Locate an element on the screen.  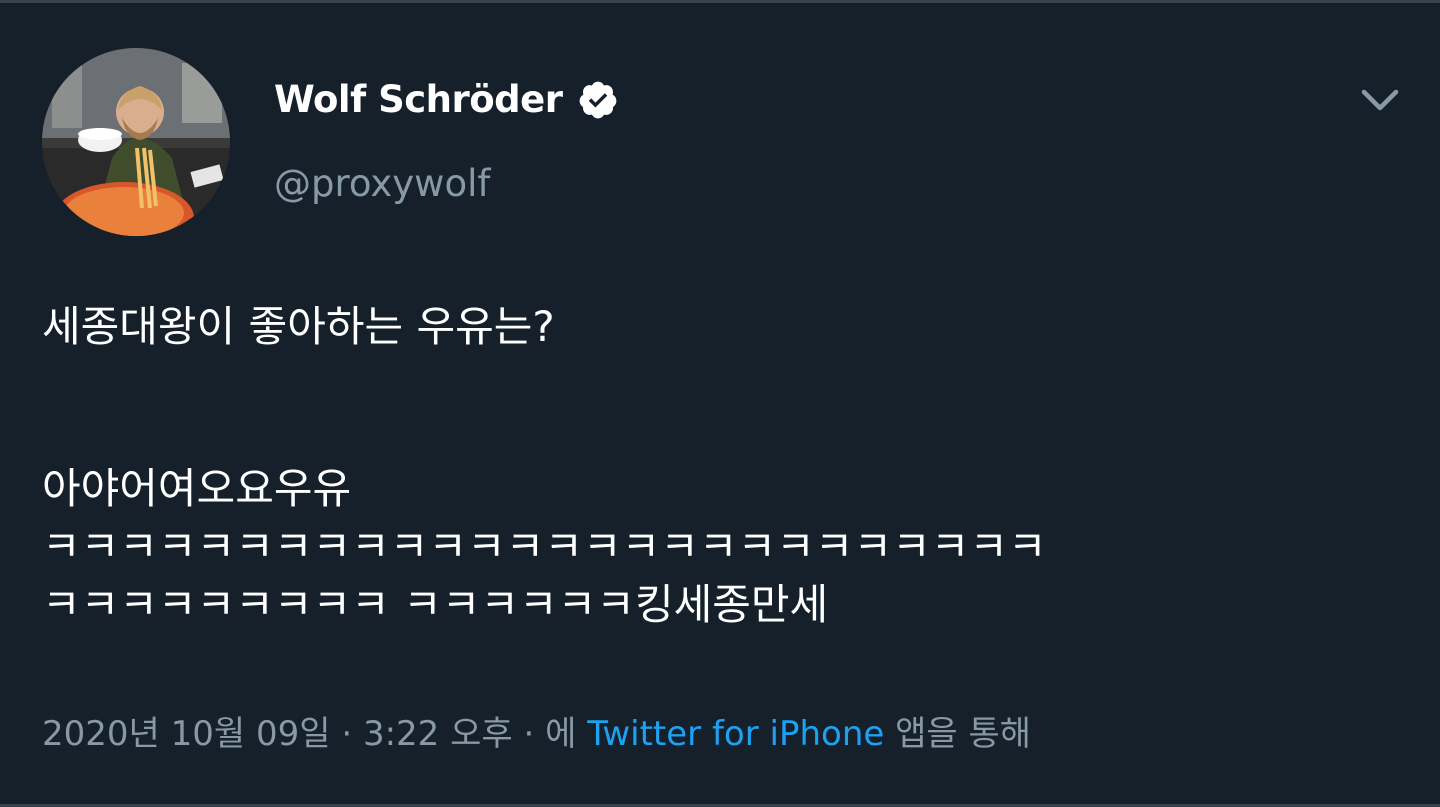
tweet-text-line: ㅋㅋㅋㅋㅋㅋㅋㅋㅋ ㅋㅋㅋㅋㅋㅋ킹세종만세 is located at coordinates (435, 604).